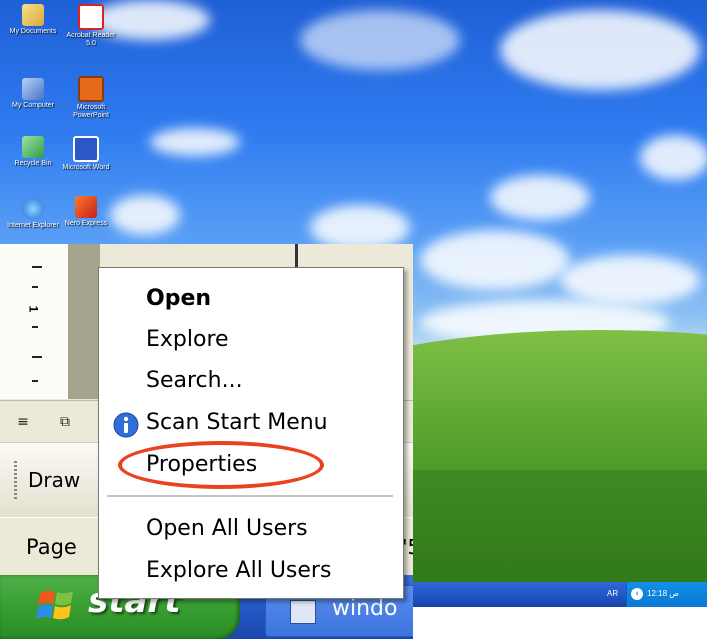 Image resolution: width=707 pixels, height=639 pixels. I want to click on folder-icon, so click(33, 15).